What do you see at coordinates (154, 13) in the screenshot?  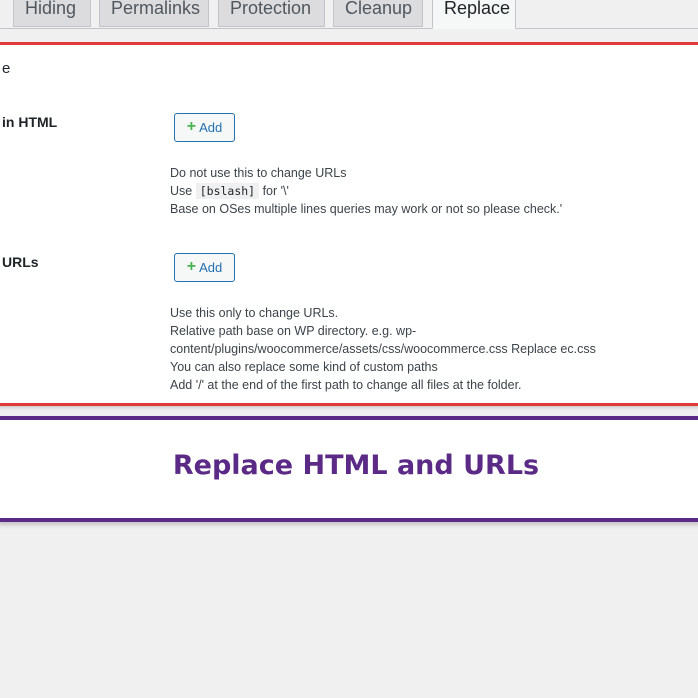 I see `tab-permalinks: Permalinks` at bounding box center [154, 13].